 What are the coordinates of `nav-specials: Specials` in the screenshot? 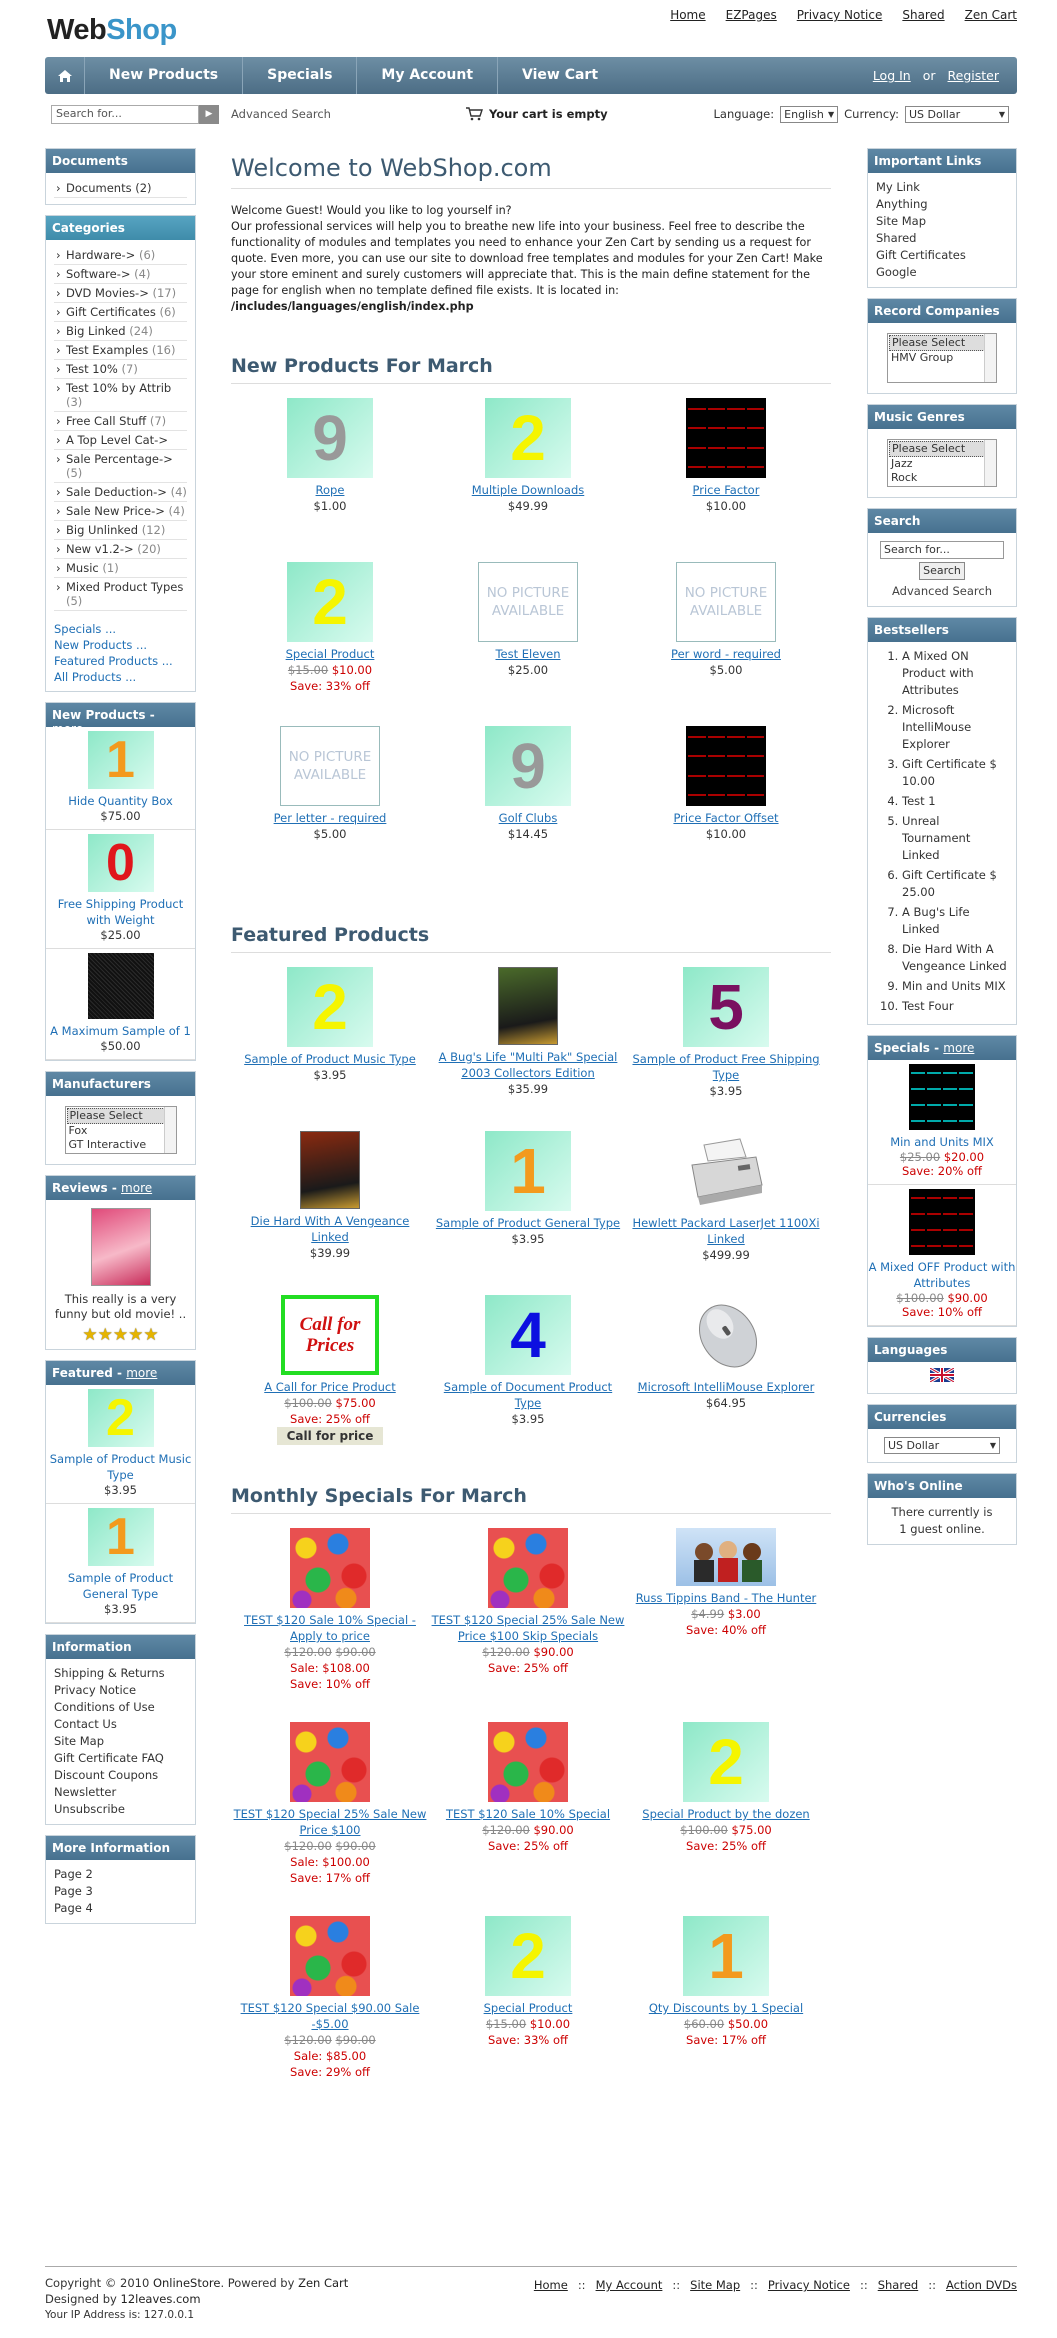 It's located at (300, 75).